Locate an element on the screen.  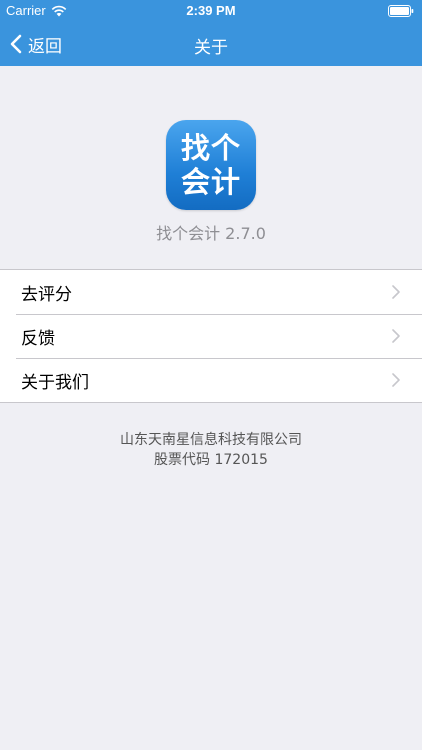
page-title: 关于 is located at coordinates (211, 48).